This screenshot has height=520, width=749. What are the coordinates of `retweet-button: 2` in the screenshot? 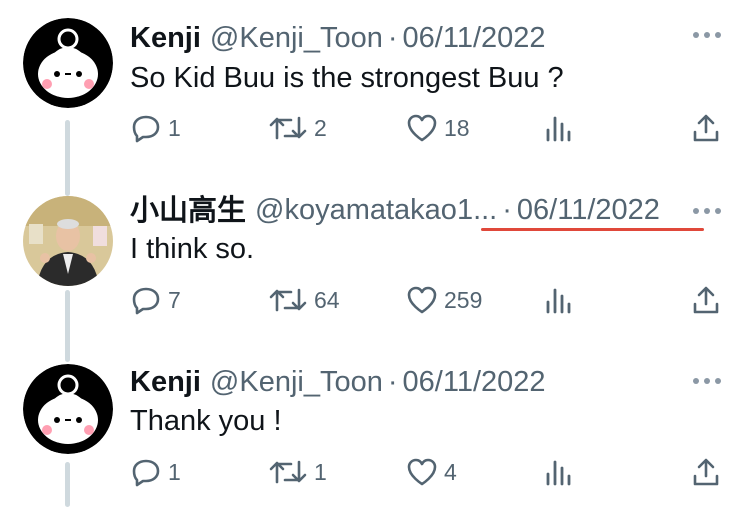 It's located at (297, 128).